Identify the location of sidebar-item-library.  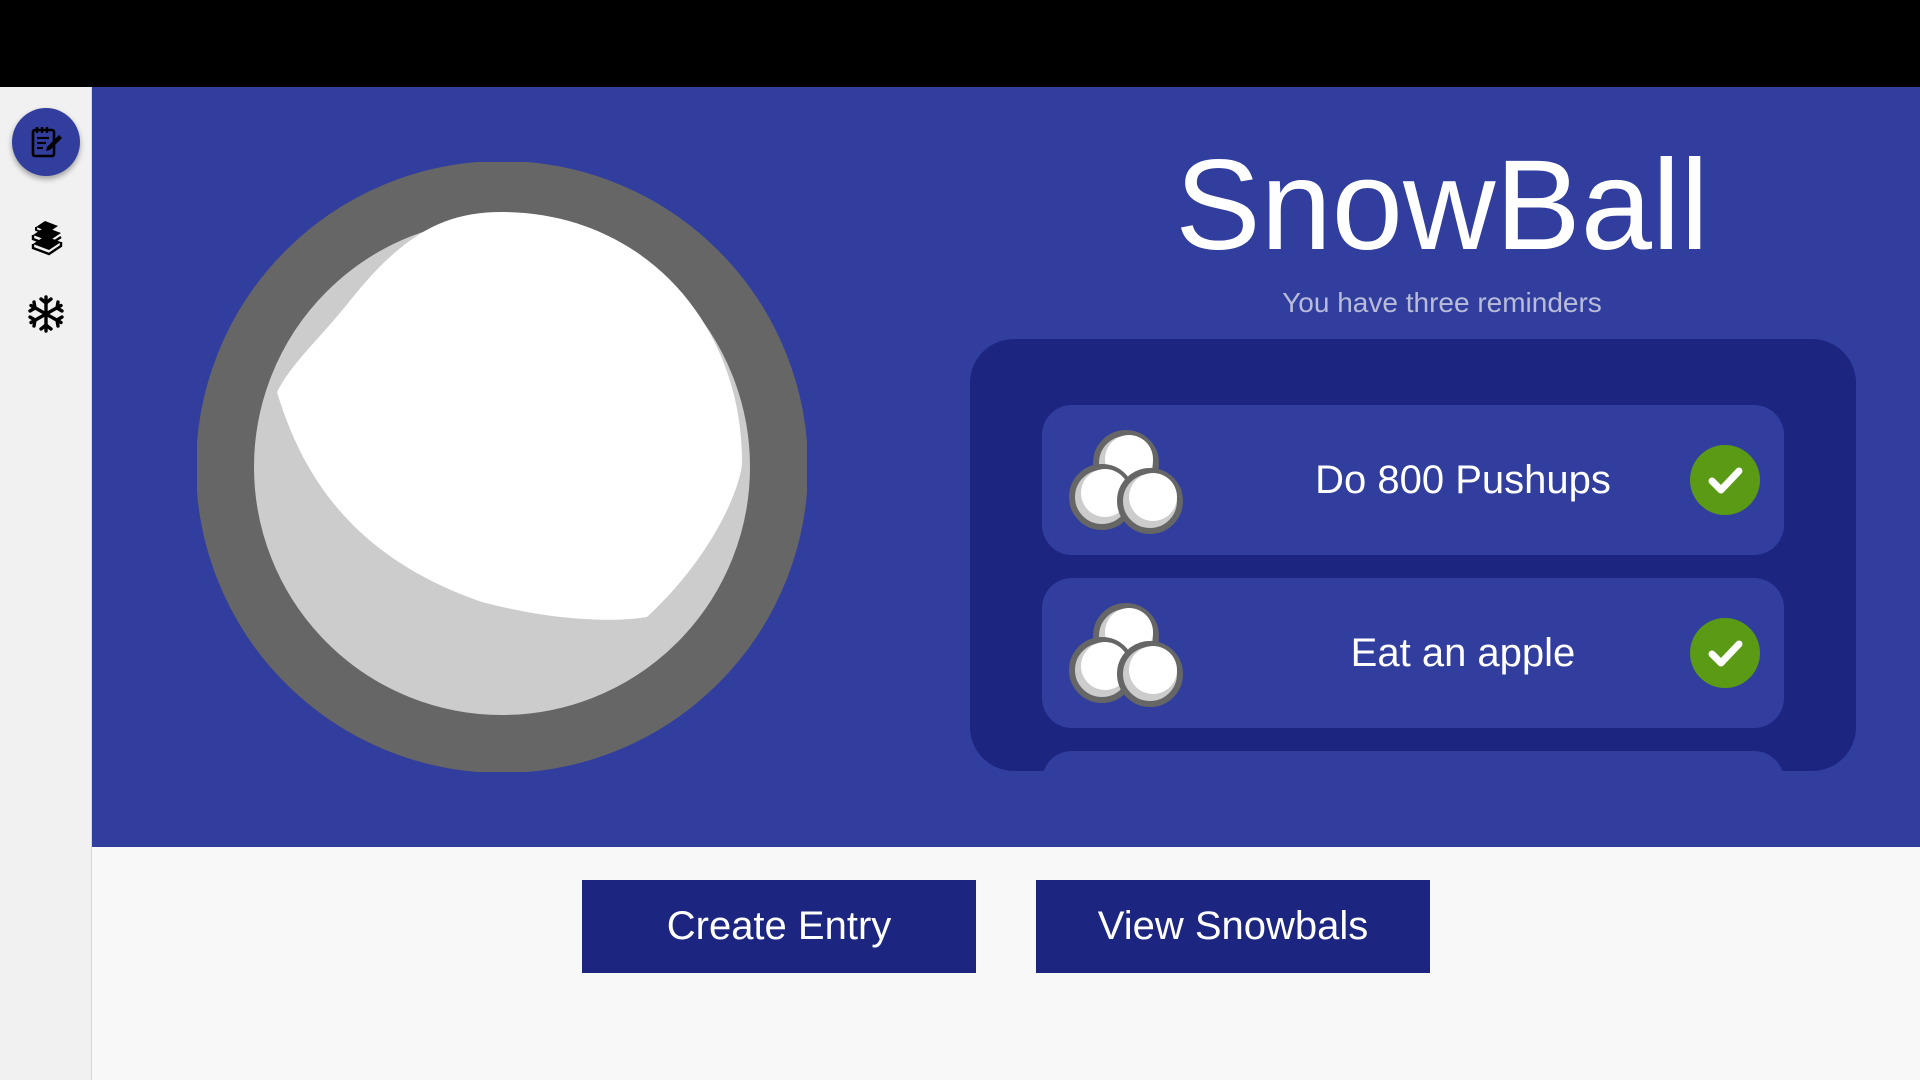
(46, 237).